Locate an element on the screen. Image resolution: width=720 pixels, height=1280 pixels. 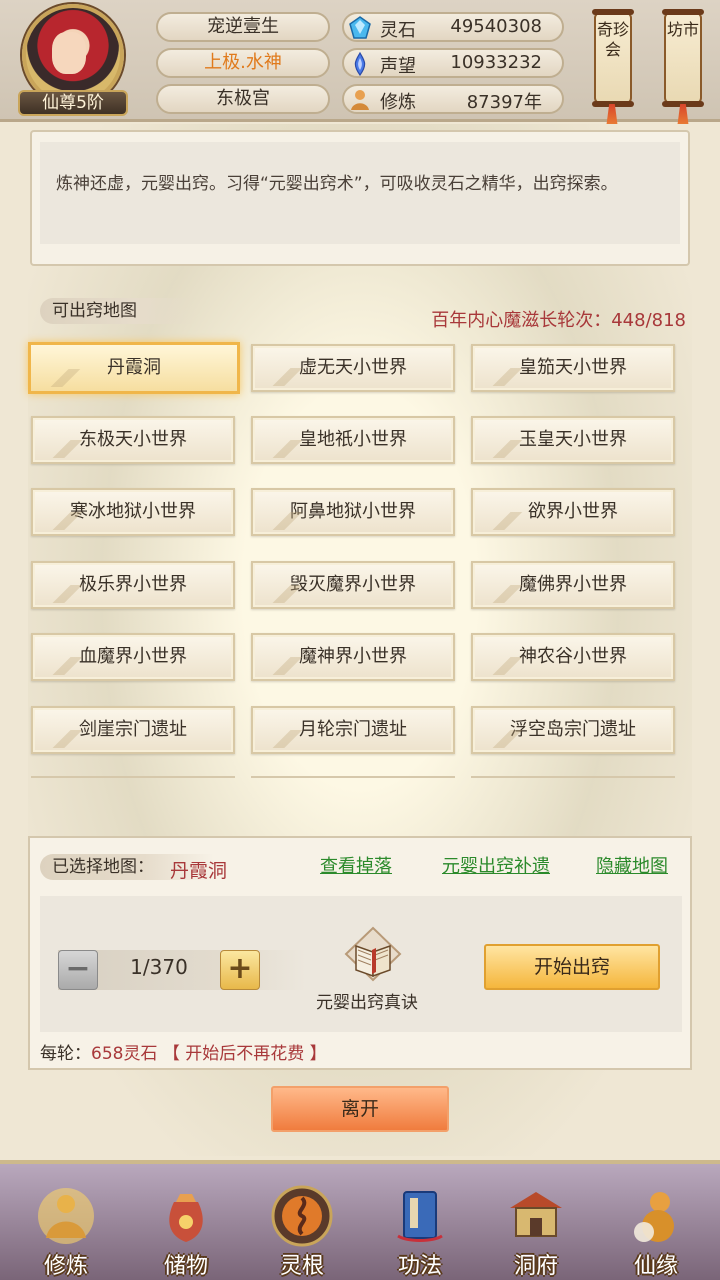
supplement-link: 元婴出窍补遗 is located at coordinates (496, 865).